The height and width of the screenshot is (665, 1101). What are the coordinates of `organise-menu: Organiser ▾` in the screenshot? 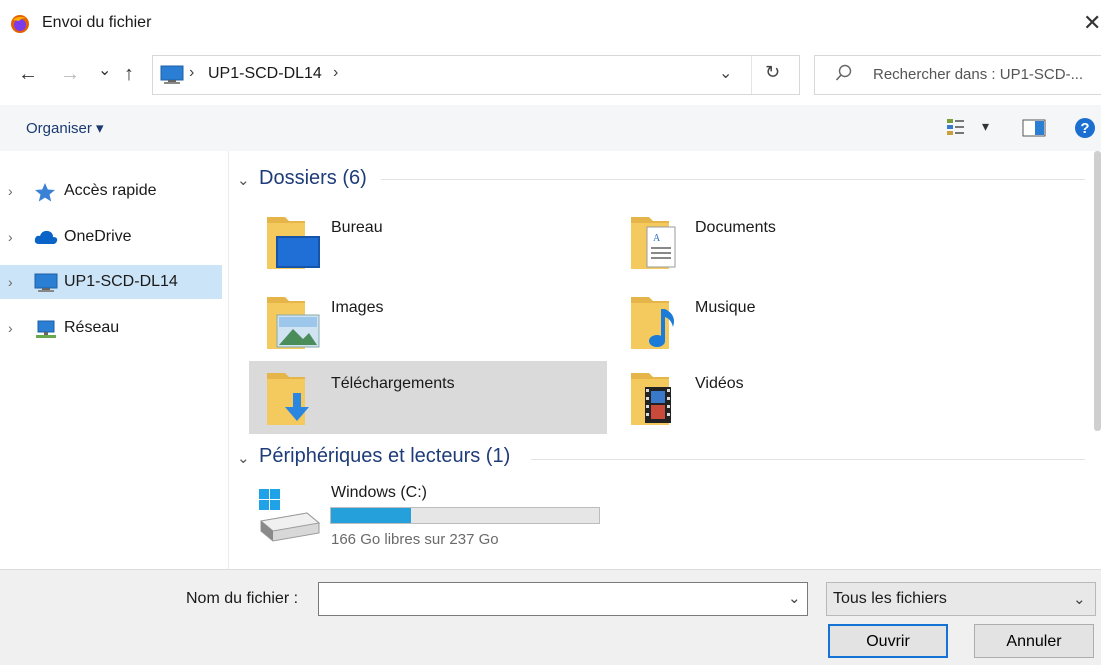 It's located at (65, 128).